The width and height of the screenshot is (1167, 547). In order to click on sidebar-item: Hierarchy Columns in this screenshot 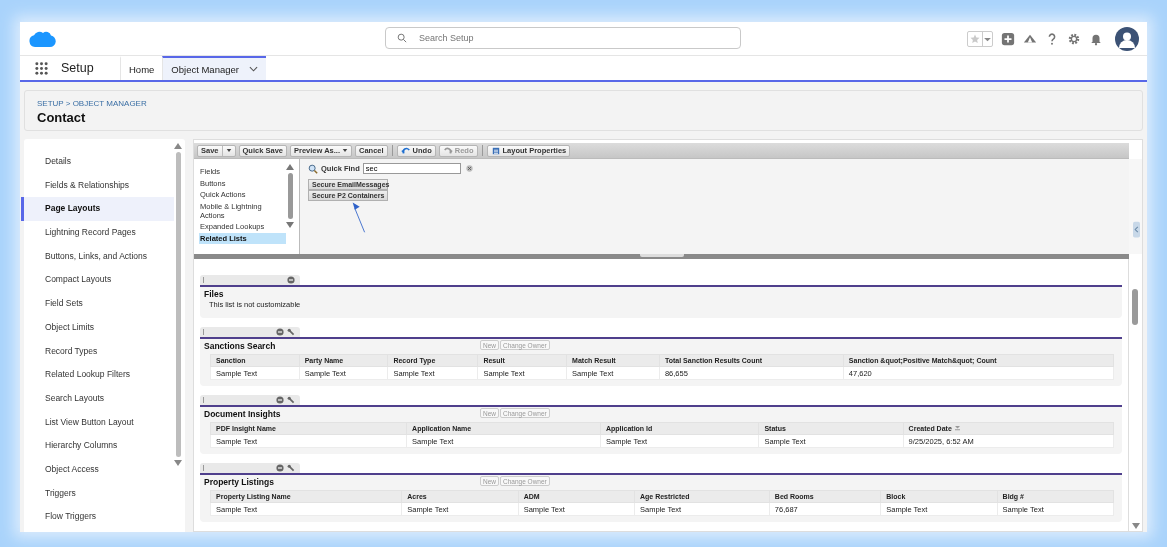, I will do `click(97, 446)`.